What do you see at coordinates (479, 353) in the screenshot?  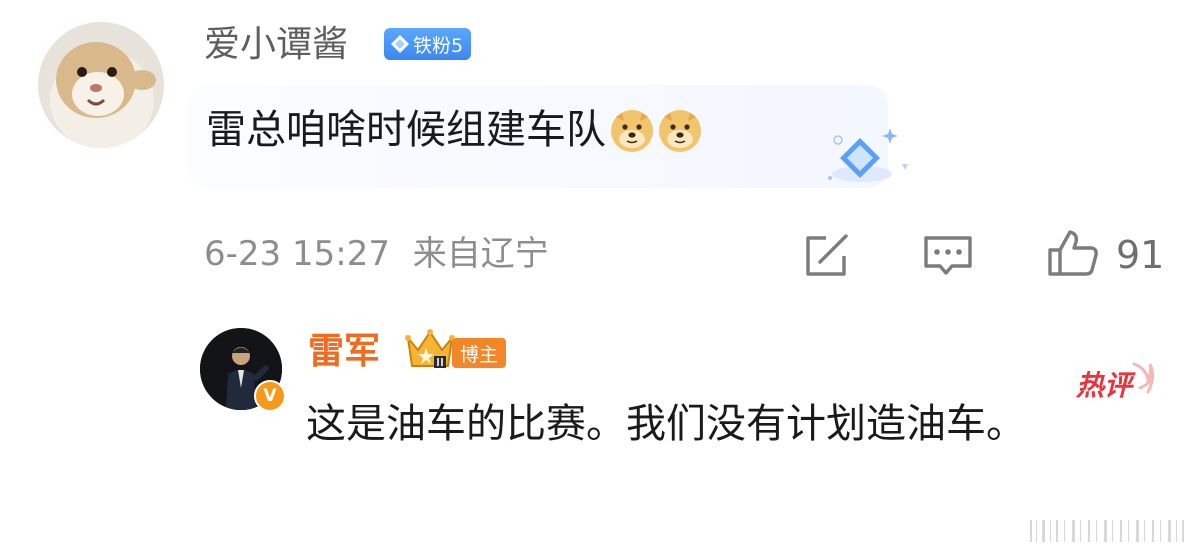 I see `blogger-badge: 博主` at bounding box center [479, 353].